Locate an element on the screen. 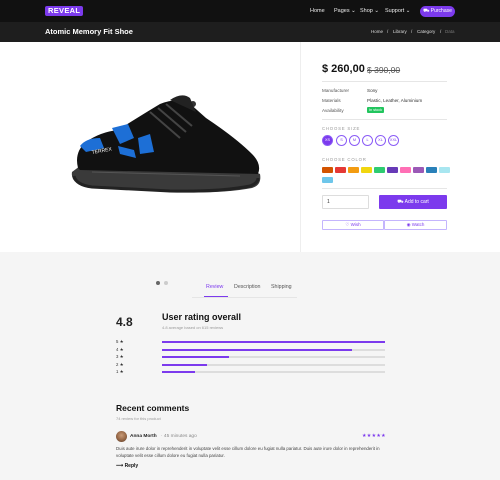 The height and width of the screenshot is (480, 500). comments-subtitle: 74 review for this product is located at coordinates (138, 418).